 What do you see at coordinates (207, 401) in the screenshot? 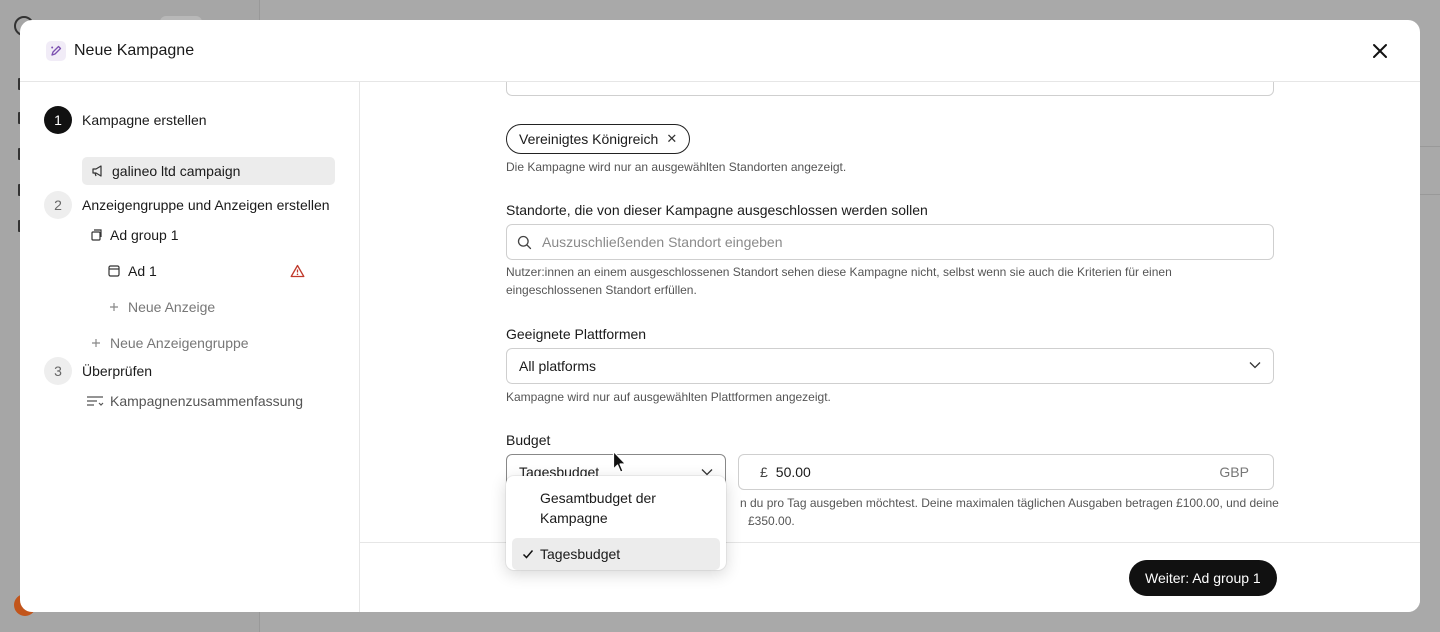
I see `summary-label: Kampagnenzusammenfassung` at bounding box center [207, 401].